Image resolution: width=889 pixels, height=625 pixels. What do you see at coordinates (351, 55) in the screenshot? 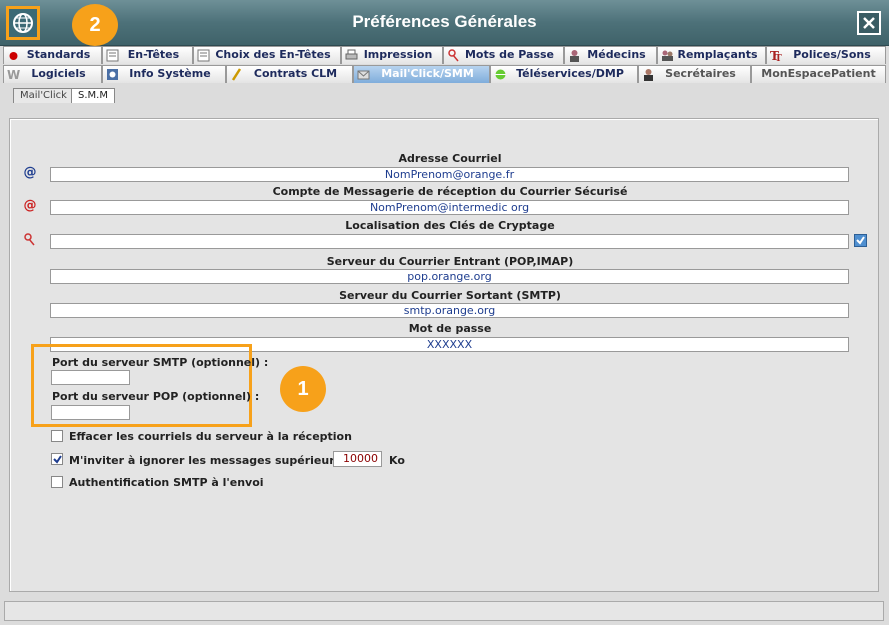
I see `printer-icon` at bounding box center [351, 55].